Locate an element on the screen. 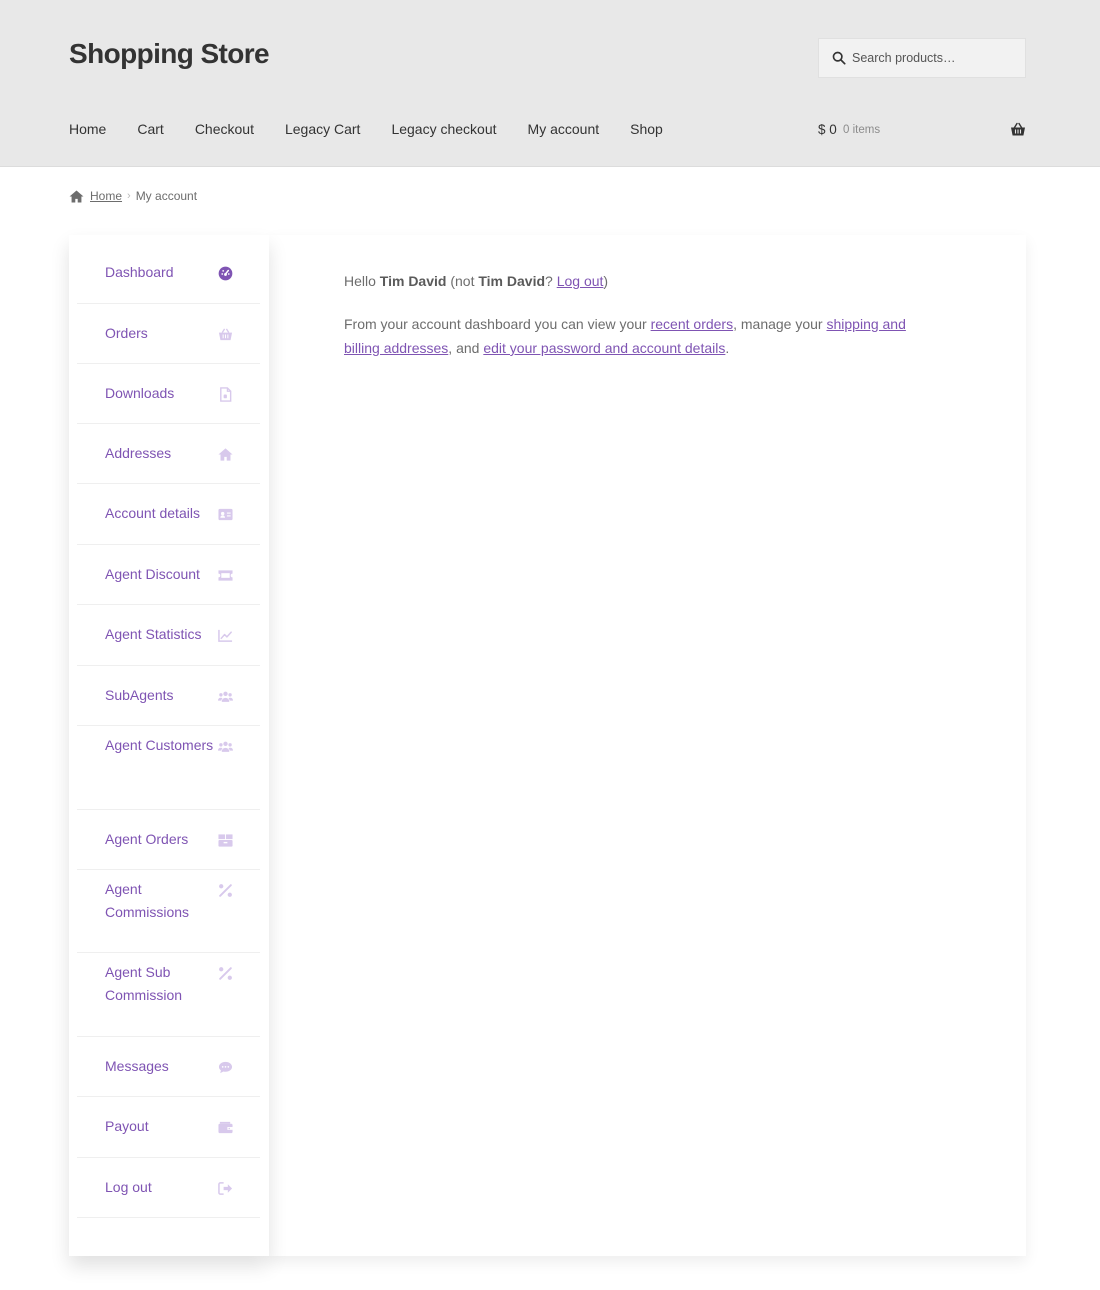 The image size is (1100, 1290). account-nav-messages: Messages is located at coordinates (168, 1067).